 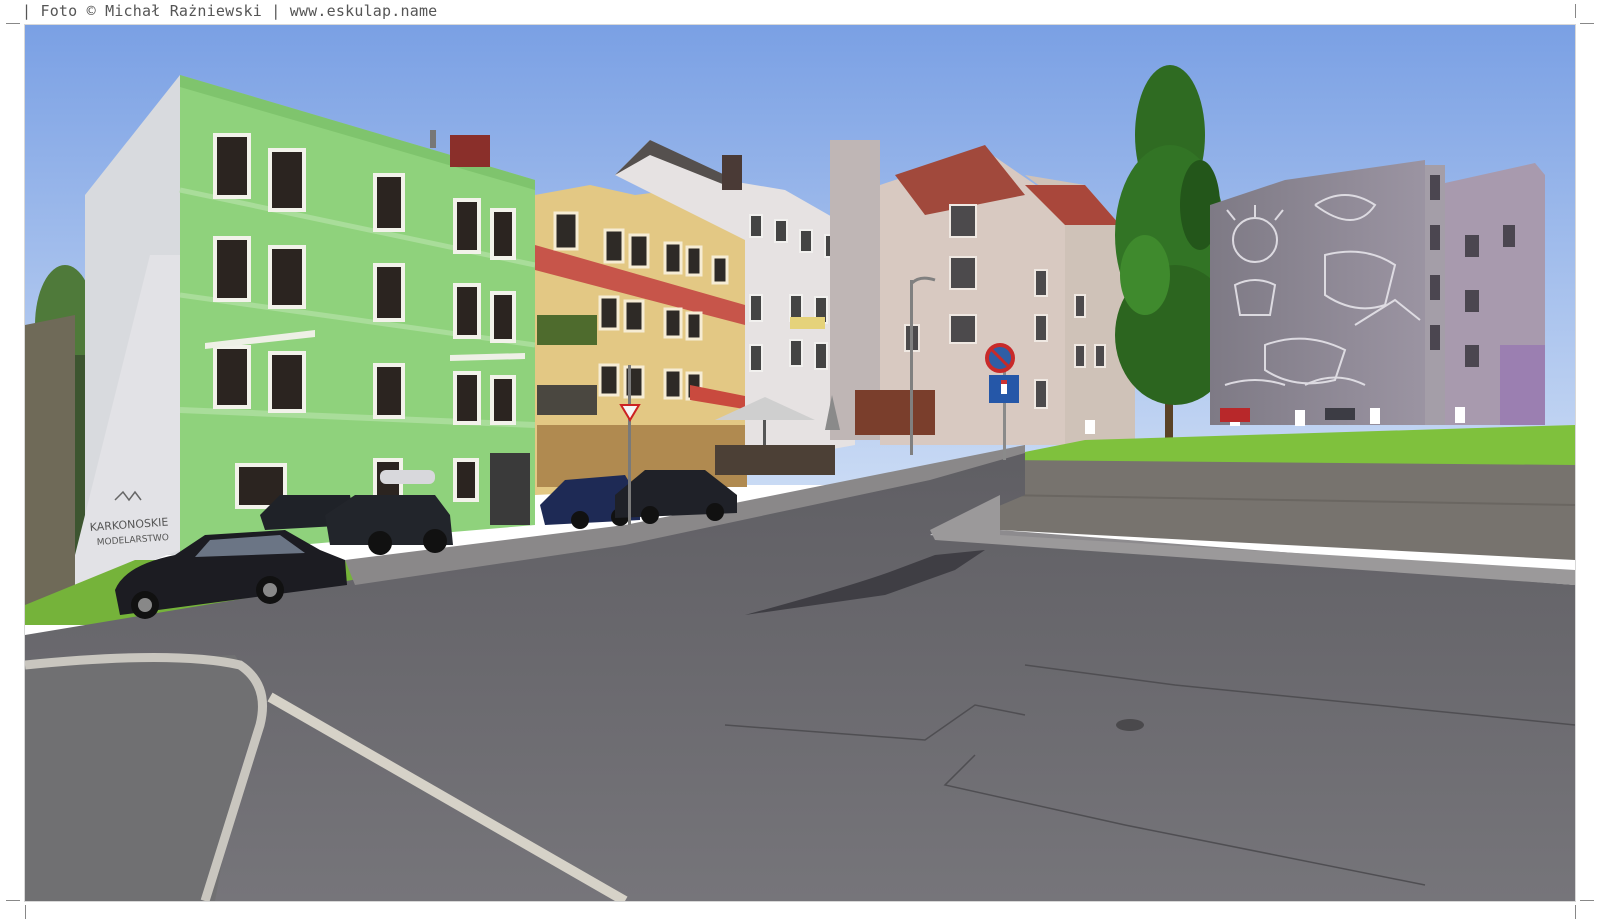 I want to click on crop-mark-top-left, so click(x=13, y=23).